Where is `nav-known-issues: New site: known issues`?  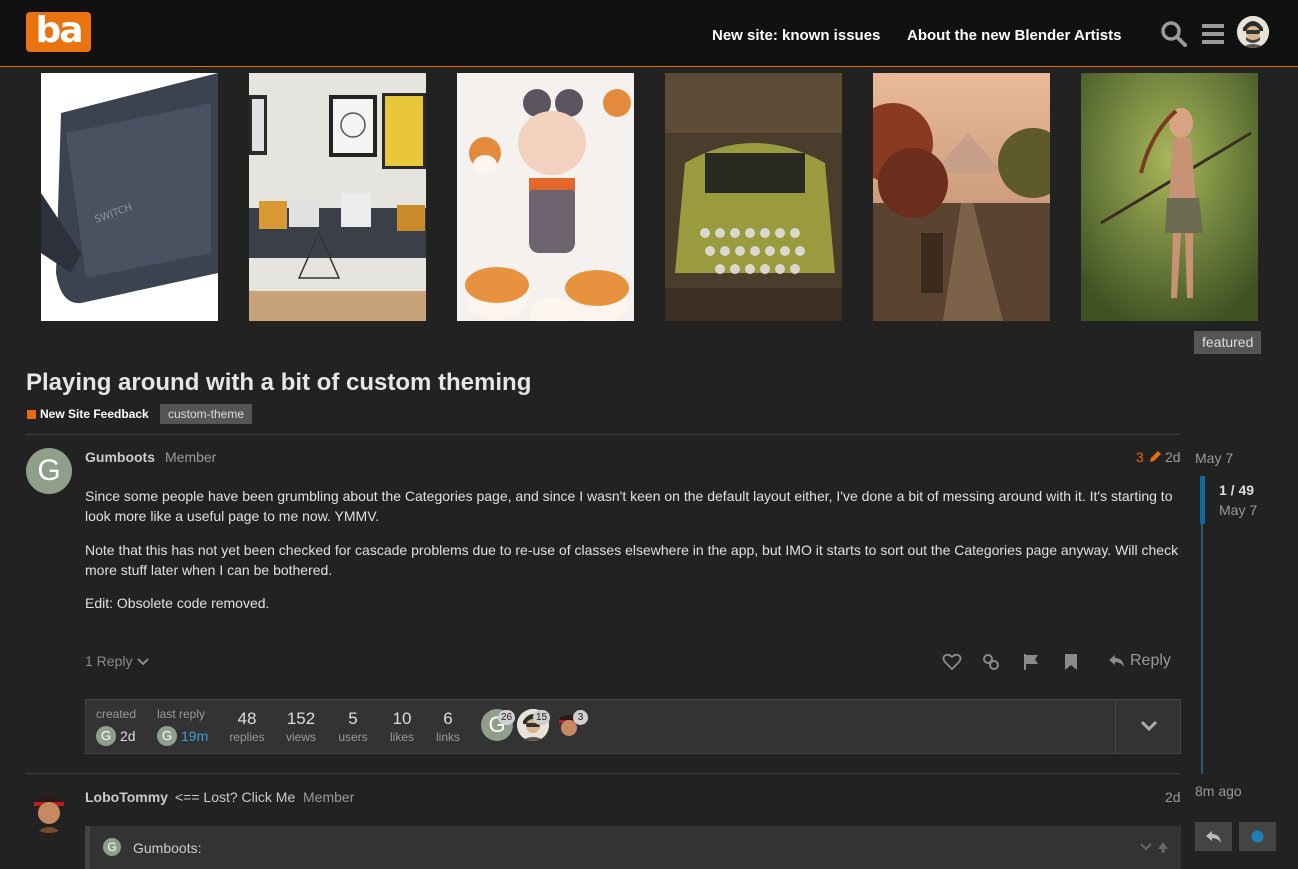
nav-known-issues: New site: known issues is located at coordinates (796, 35).